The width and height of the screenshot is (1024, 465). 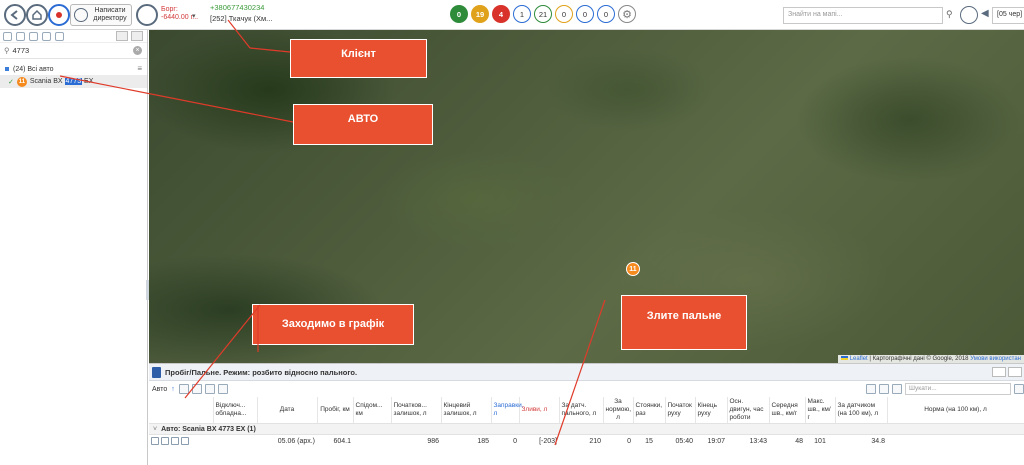 What do you see at coordinates (183, 389) in the screenshot?
I see `export-icon` at bounding box center [183, 389].